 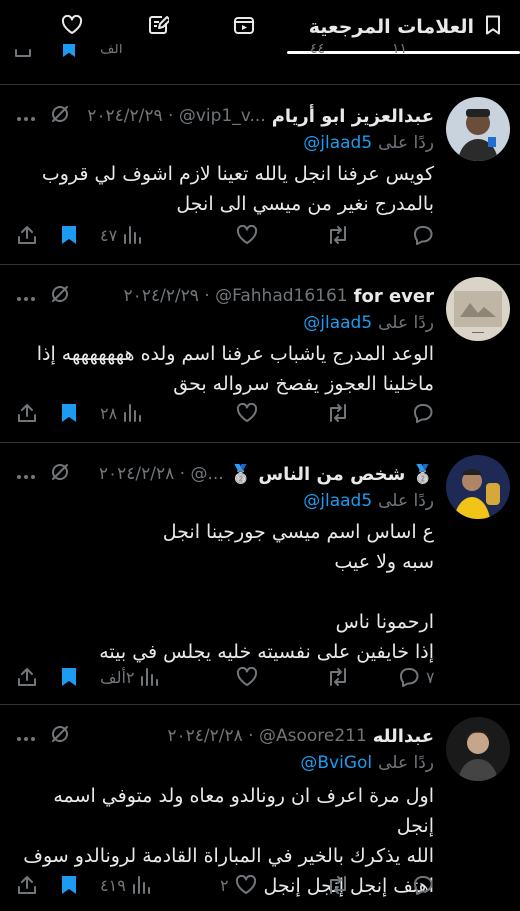 I want to click on repost-button: ٤٤, so click(x=317, y=52).